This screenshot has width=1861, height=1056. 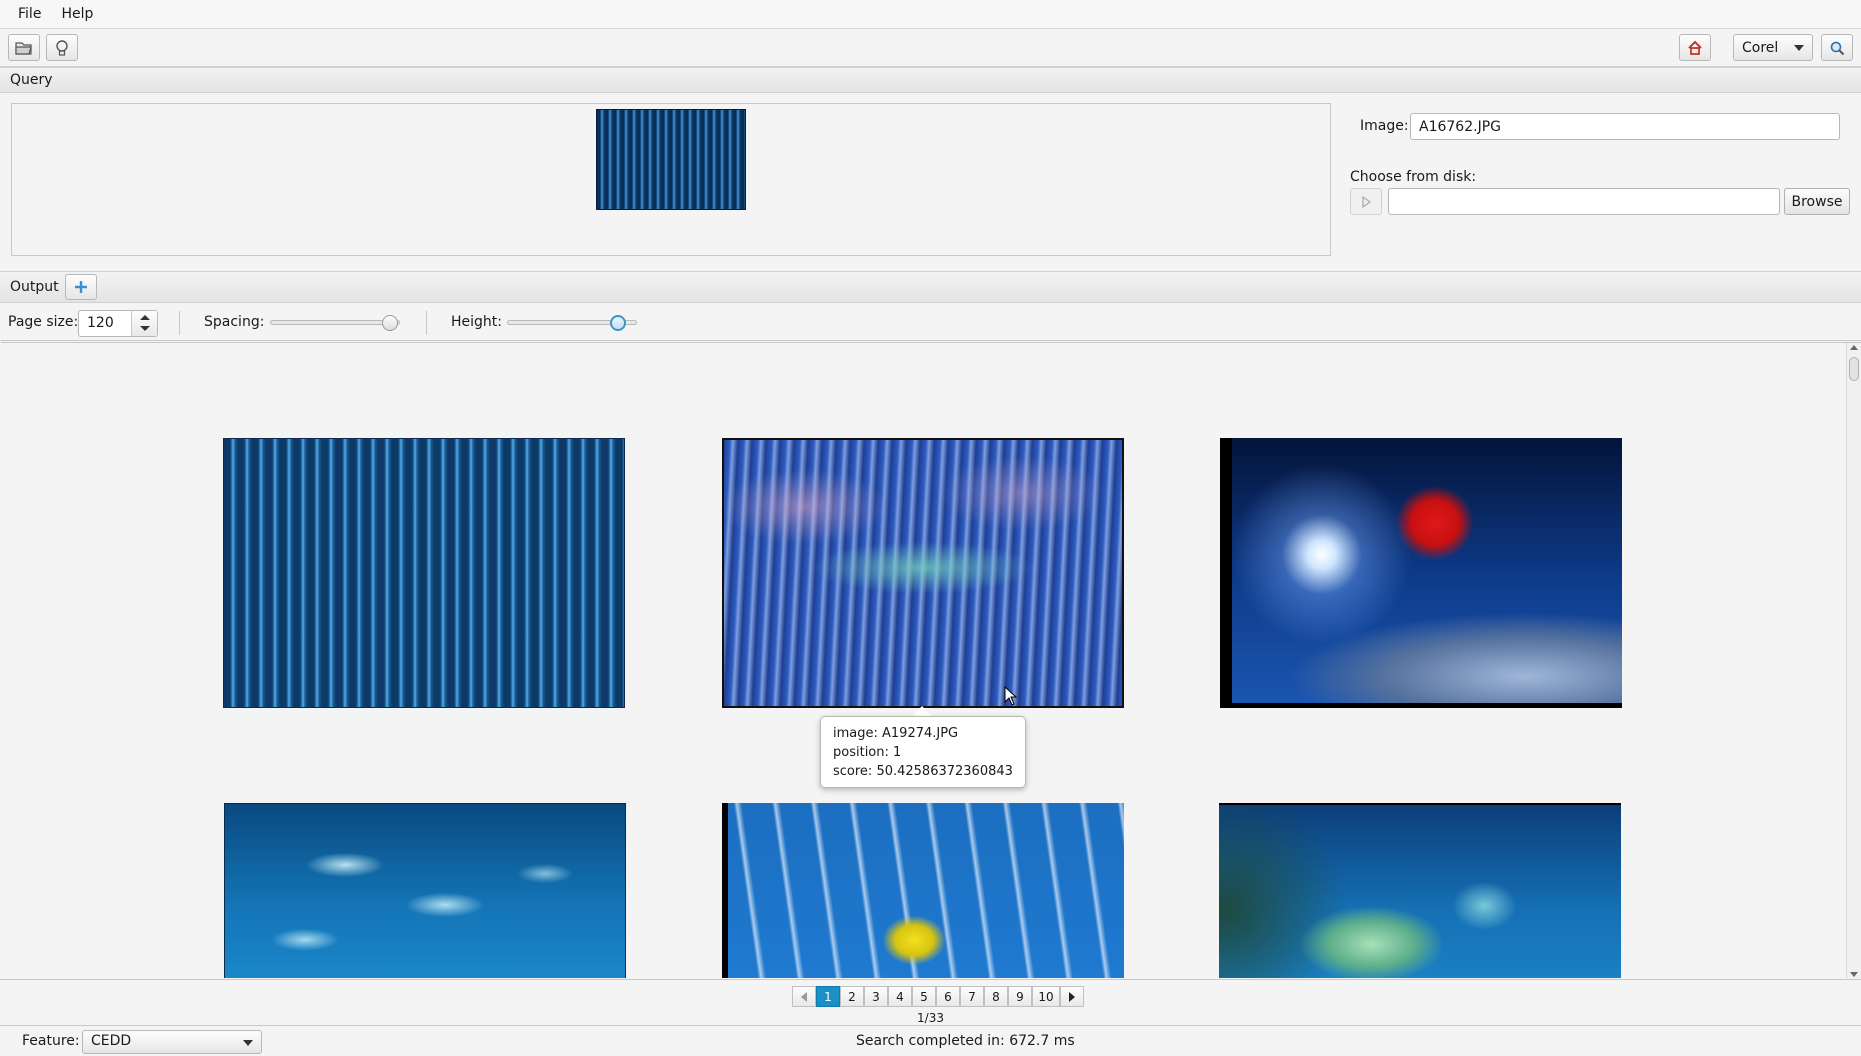 I want to click on page-size-label: Page size:, so click(x=43, y=322).